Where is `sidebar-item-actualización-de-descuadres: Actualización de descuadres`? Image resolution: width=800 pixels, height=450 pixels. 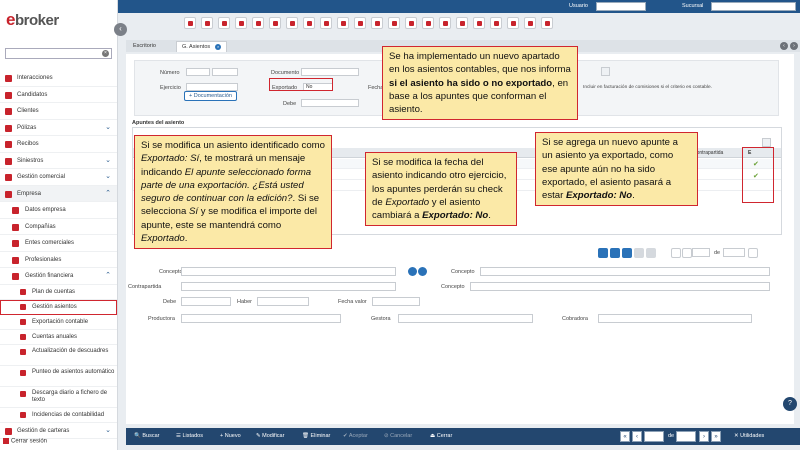
sidebar-item-actualización-de-descuadres: Actualización de descuadres is located at coordinates (58, 355).